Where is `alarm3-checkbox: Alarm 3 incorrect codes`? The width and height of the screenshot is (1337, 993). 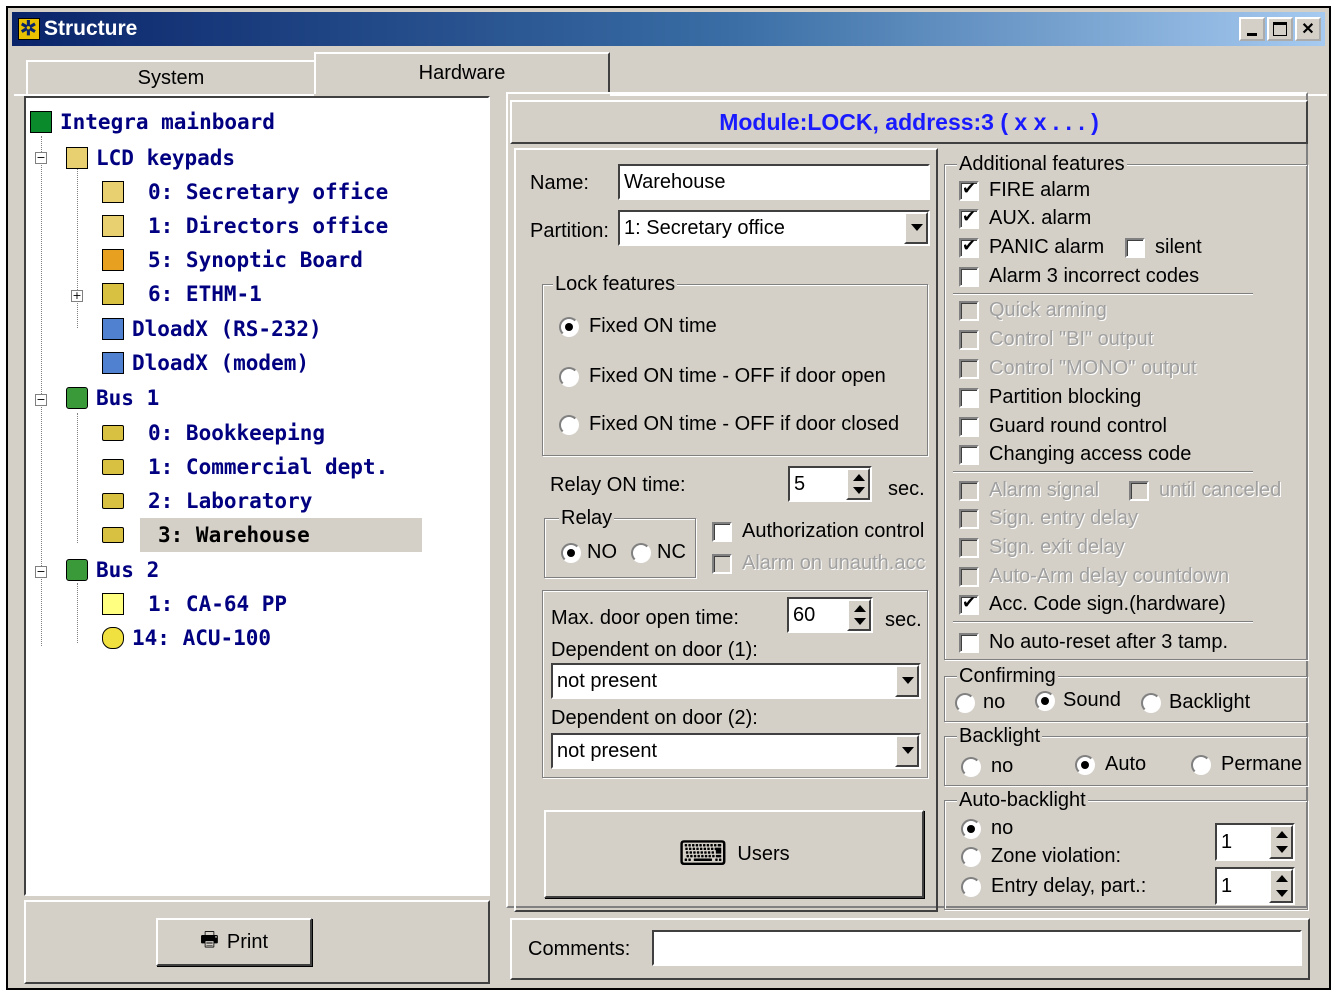 alarm3-checkbox: Alarm 3 incorrect codes is located at coordinates (1079, 276).